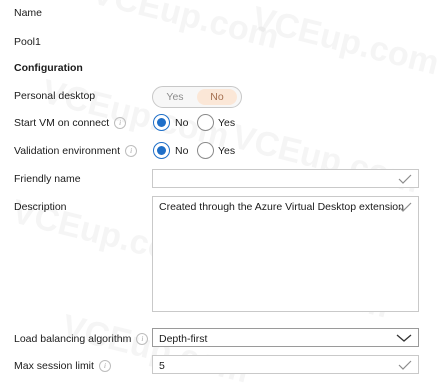 This screenshot has width=440, height=392. Describe the element at coordinates (54, 366) in the screenshot. I see `max-session-label-text: Max session limit` at that location.